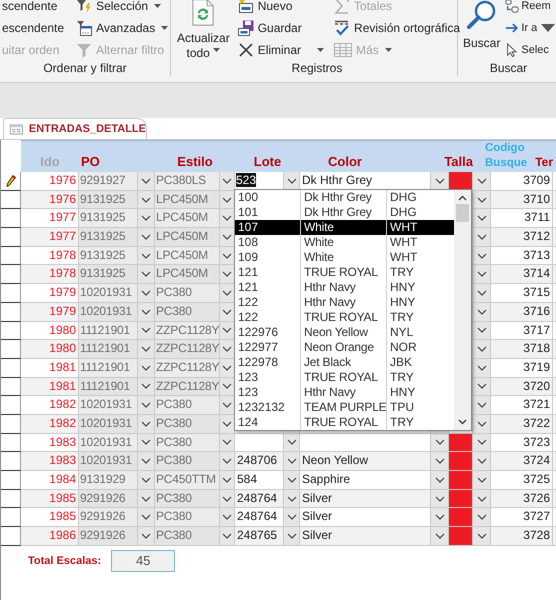 The image size is (556, 600). Describe the element at coordinates (344, 272) in the screenshot. I see `dropdown-option: 121 TRUE ROYAL TRY` at that location.